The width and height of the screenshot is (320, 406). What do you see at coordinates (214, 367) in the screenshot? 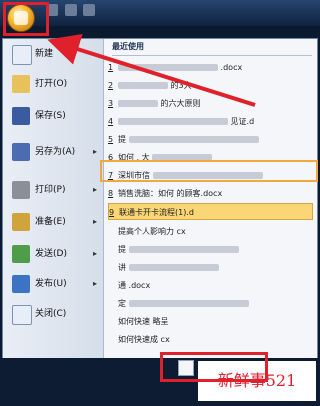
I see `annotation-box-footer` at bounding box center [214, 367].